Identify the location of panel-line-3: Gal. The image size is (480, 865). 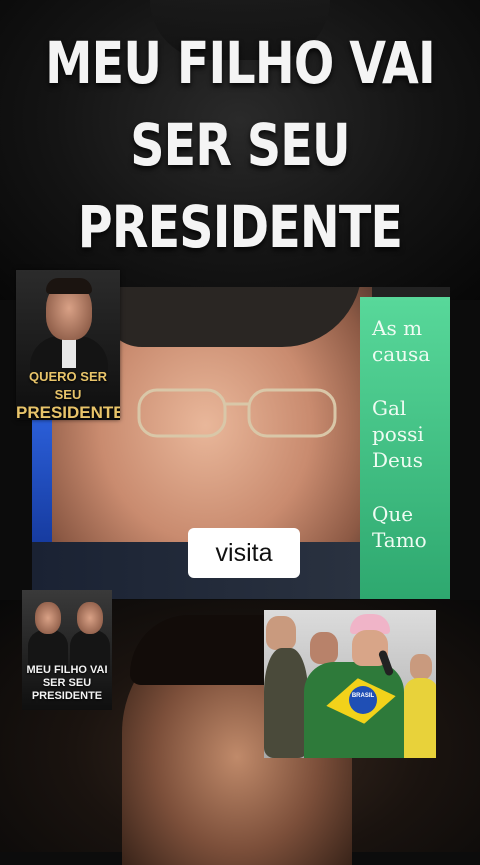
(389, 408).